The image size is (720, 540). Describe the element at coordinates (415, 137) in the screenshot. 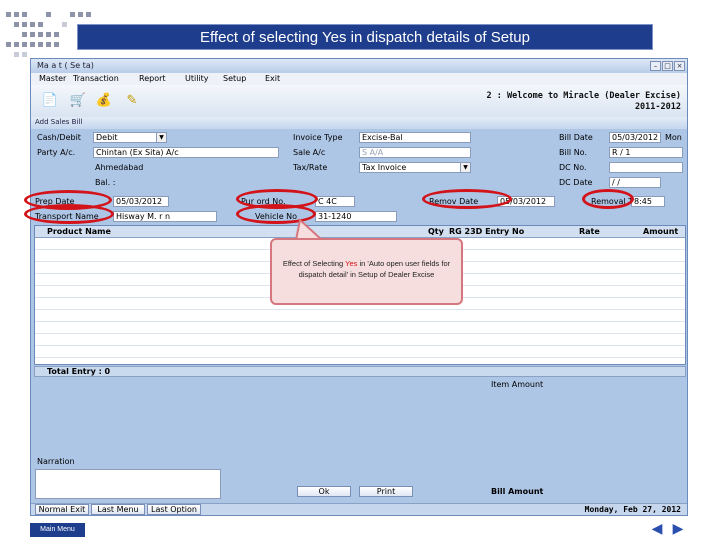

I see `invoice-type-field: Excise-Bal` at that location.